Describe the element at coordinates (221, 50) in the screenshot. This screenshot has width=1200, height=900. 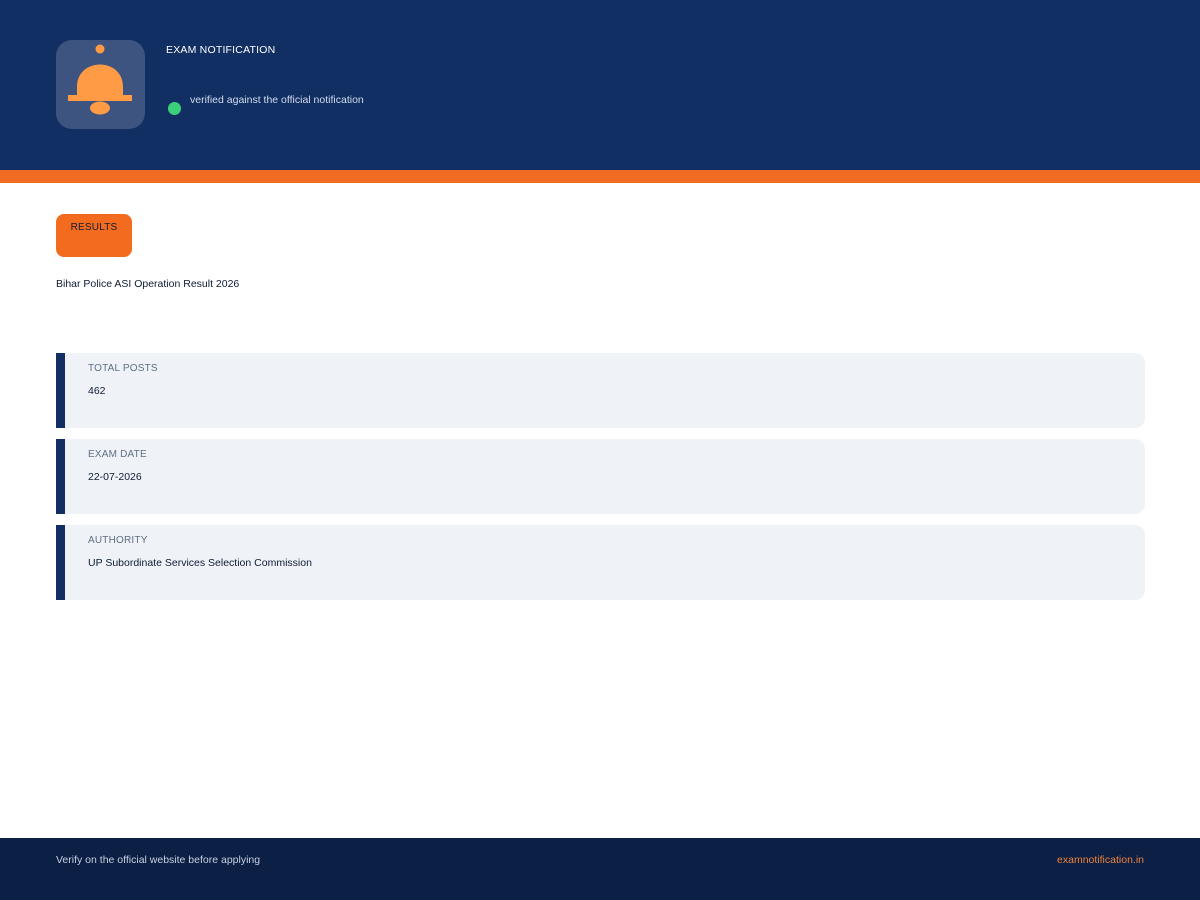
I see `header-title: EXAM NOTIFICATION` at that location.